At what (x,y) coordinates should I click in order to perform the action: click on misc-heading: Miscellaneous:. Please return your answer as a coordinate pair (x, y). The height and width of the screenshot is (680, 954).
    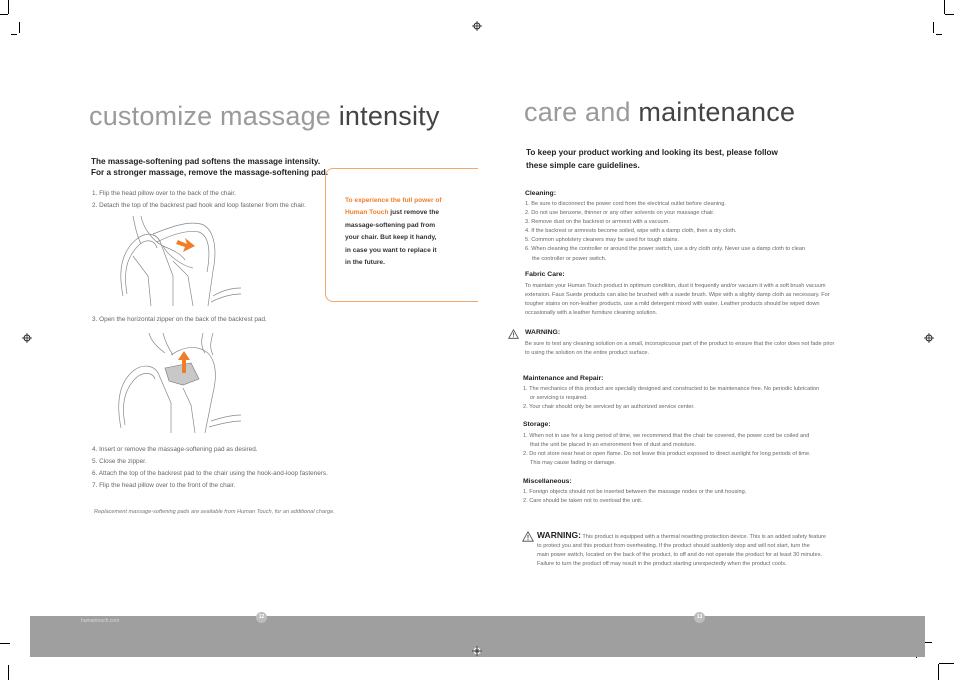
    Looking at the image, I should click on (547, 481).